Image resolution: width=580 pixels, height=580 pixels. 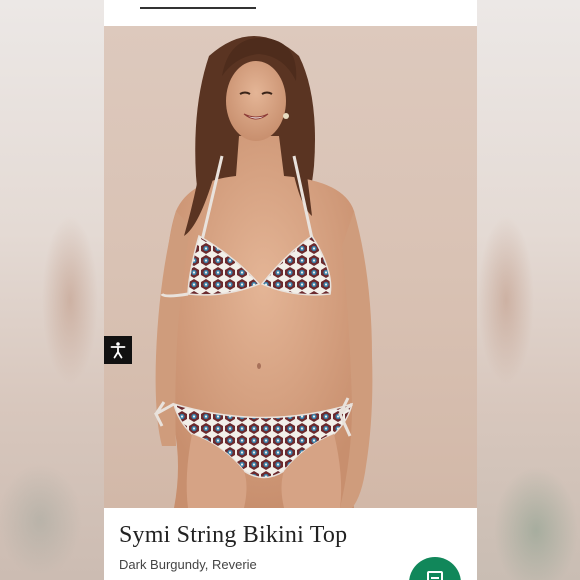 I want to click on chat-icon, so click(x=435, y=575).